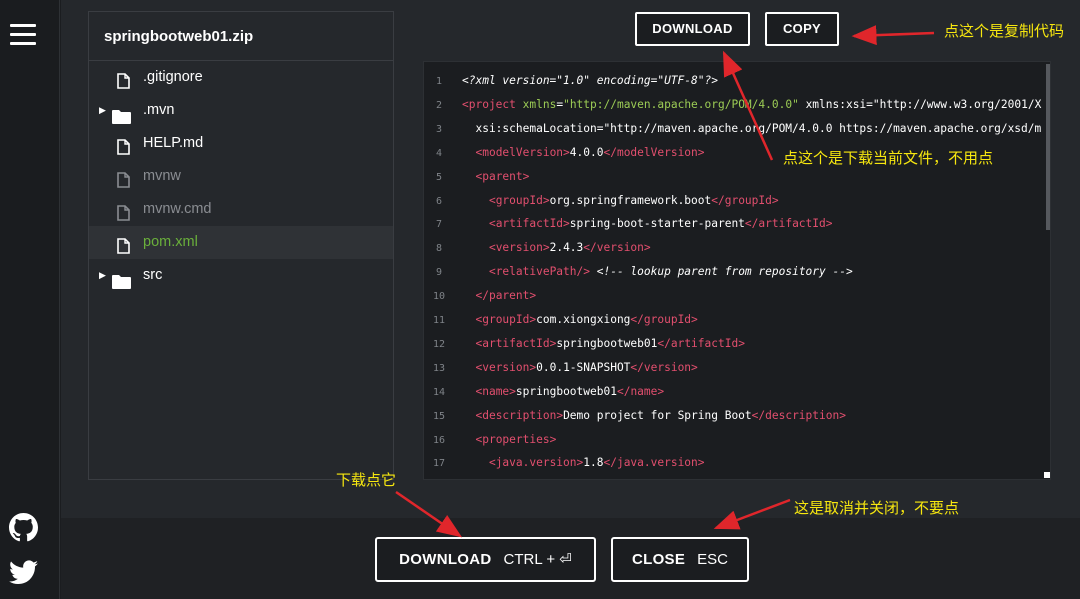  I want to click on close-shortcut: ESC, so click(713, 559).